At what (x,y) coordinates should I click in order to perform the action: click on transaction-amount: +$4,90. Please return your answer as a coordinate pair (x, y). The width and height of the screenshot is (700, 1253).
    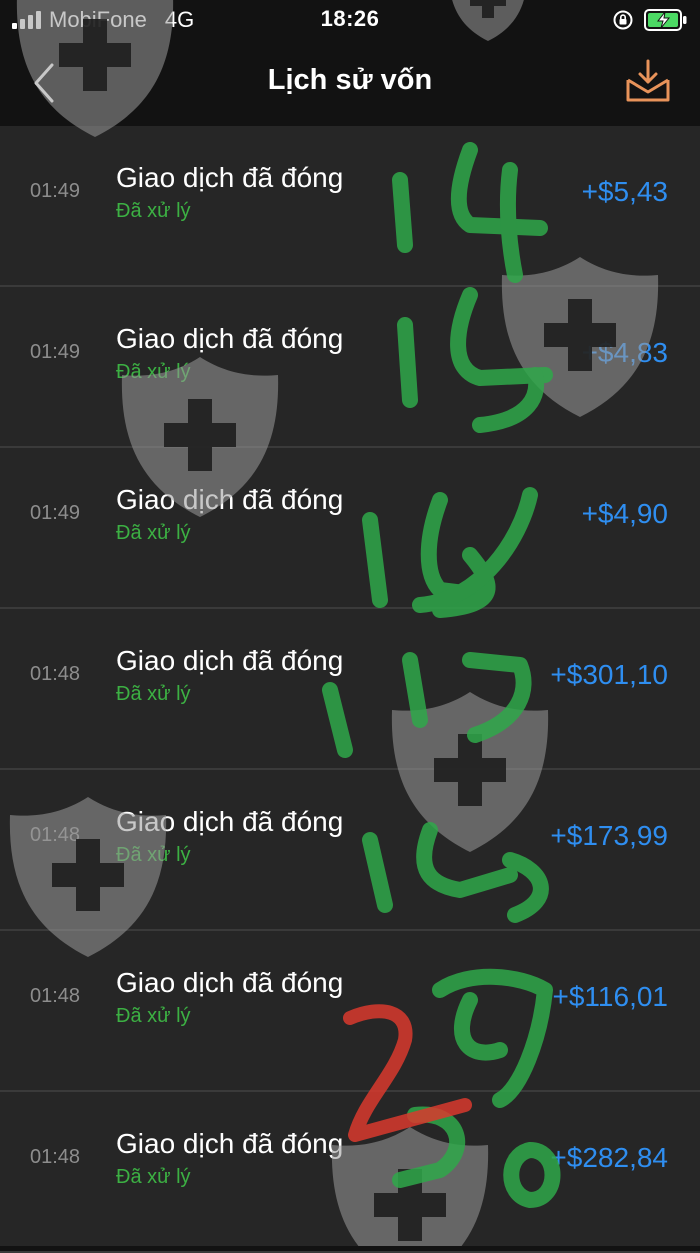
    Looking at the image, I should click on (624, 513).